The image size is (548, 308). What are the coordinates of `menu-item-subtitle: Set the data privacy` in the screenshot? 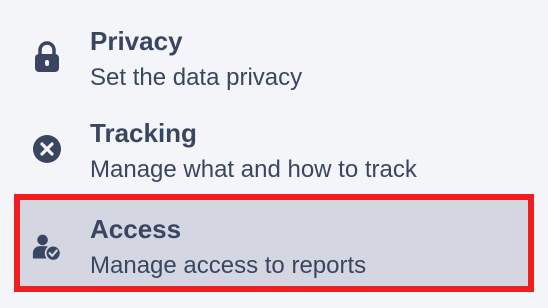 It's located at (196, 77).